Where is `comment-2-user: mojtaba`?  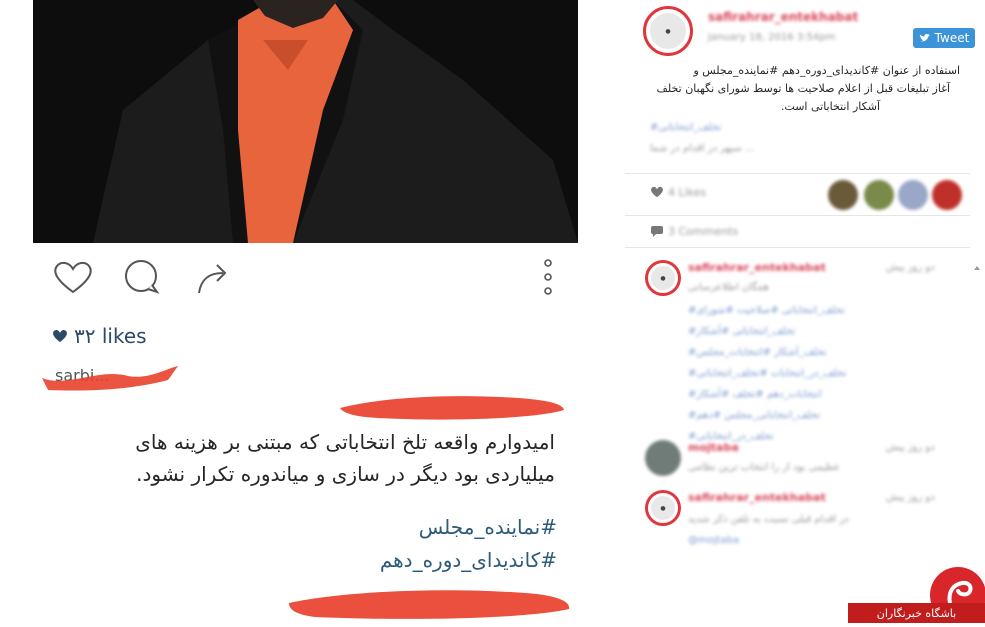 comment-2-user: mojtaba is located at coordinates (713, 447).